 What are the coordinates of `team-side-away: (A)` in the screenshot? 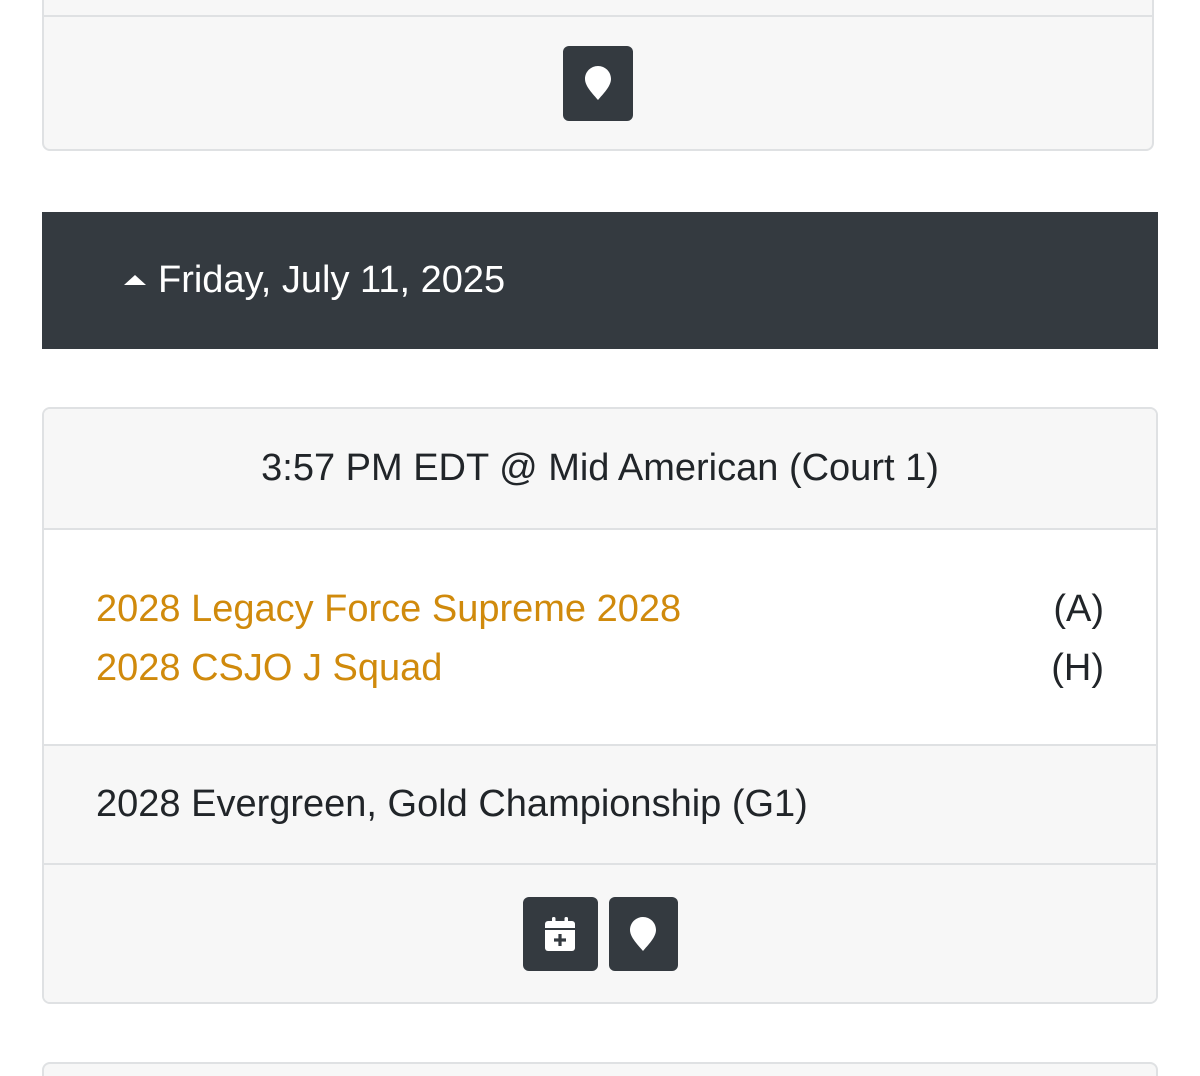 It's located at (1078, 609).